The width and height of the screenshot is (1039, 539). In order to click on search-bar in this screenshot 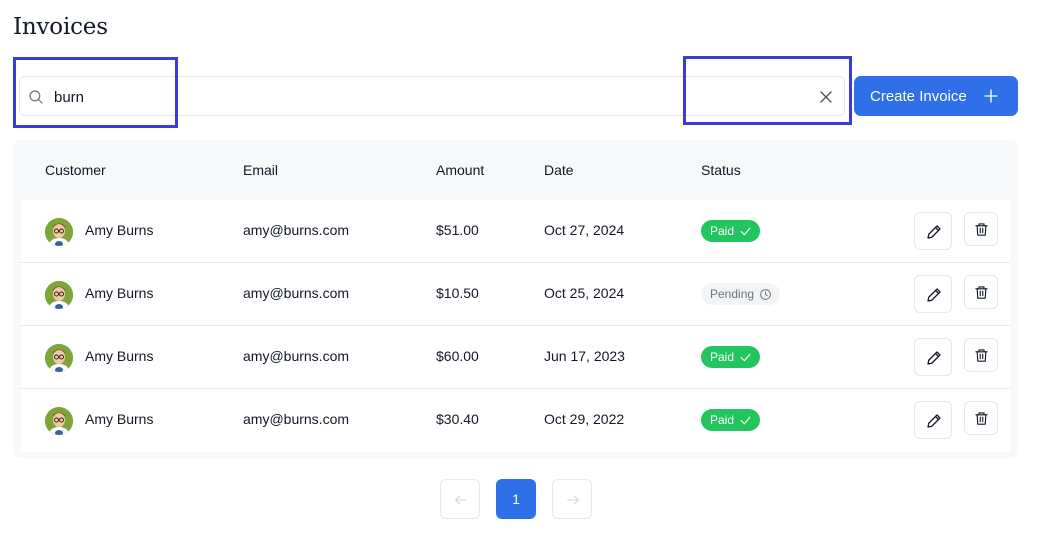, I will do `click(432, 96)`.